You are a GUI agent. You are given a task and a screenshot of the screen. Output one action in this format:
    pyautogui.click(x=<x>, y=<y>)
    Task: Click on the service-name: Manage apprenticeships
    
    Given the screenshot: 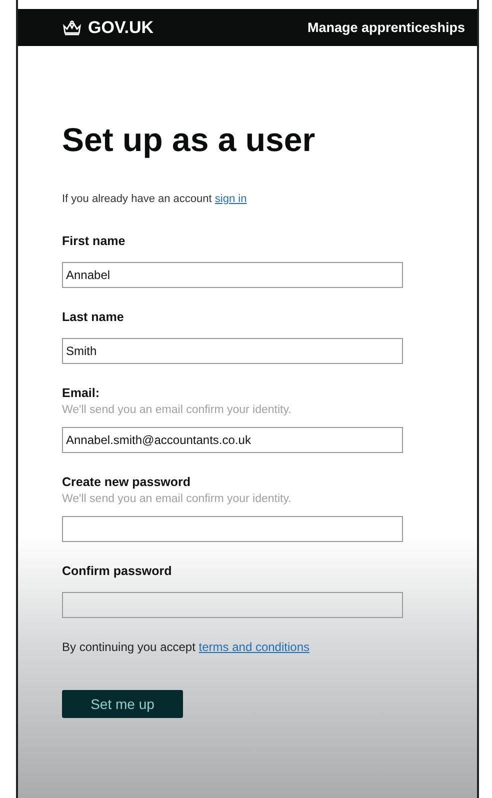 What is the action you would take?
    pyautogui.click(x=386, y=27)
    